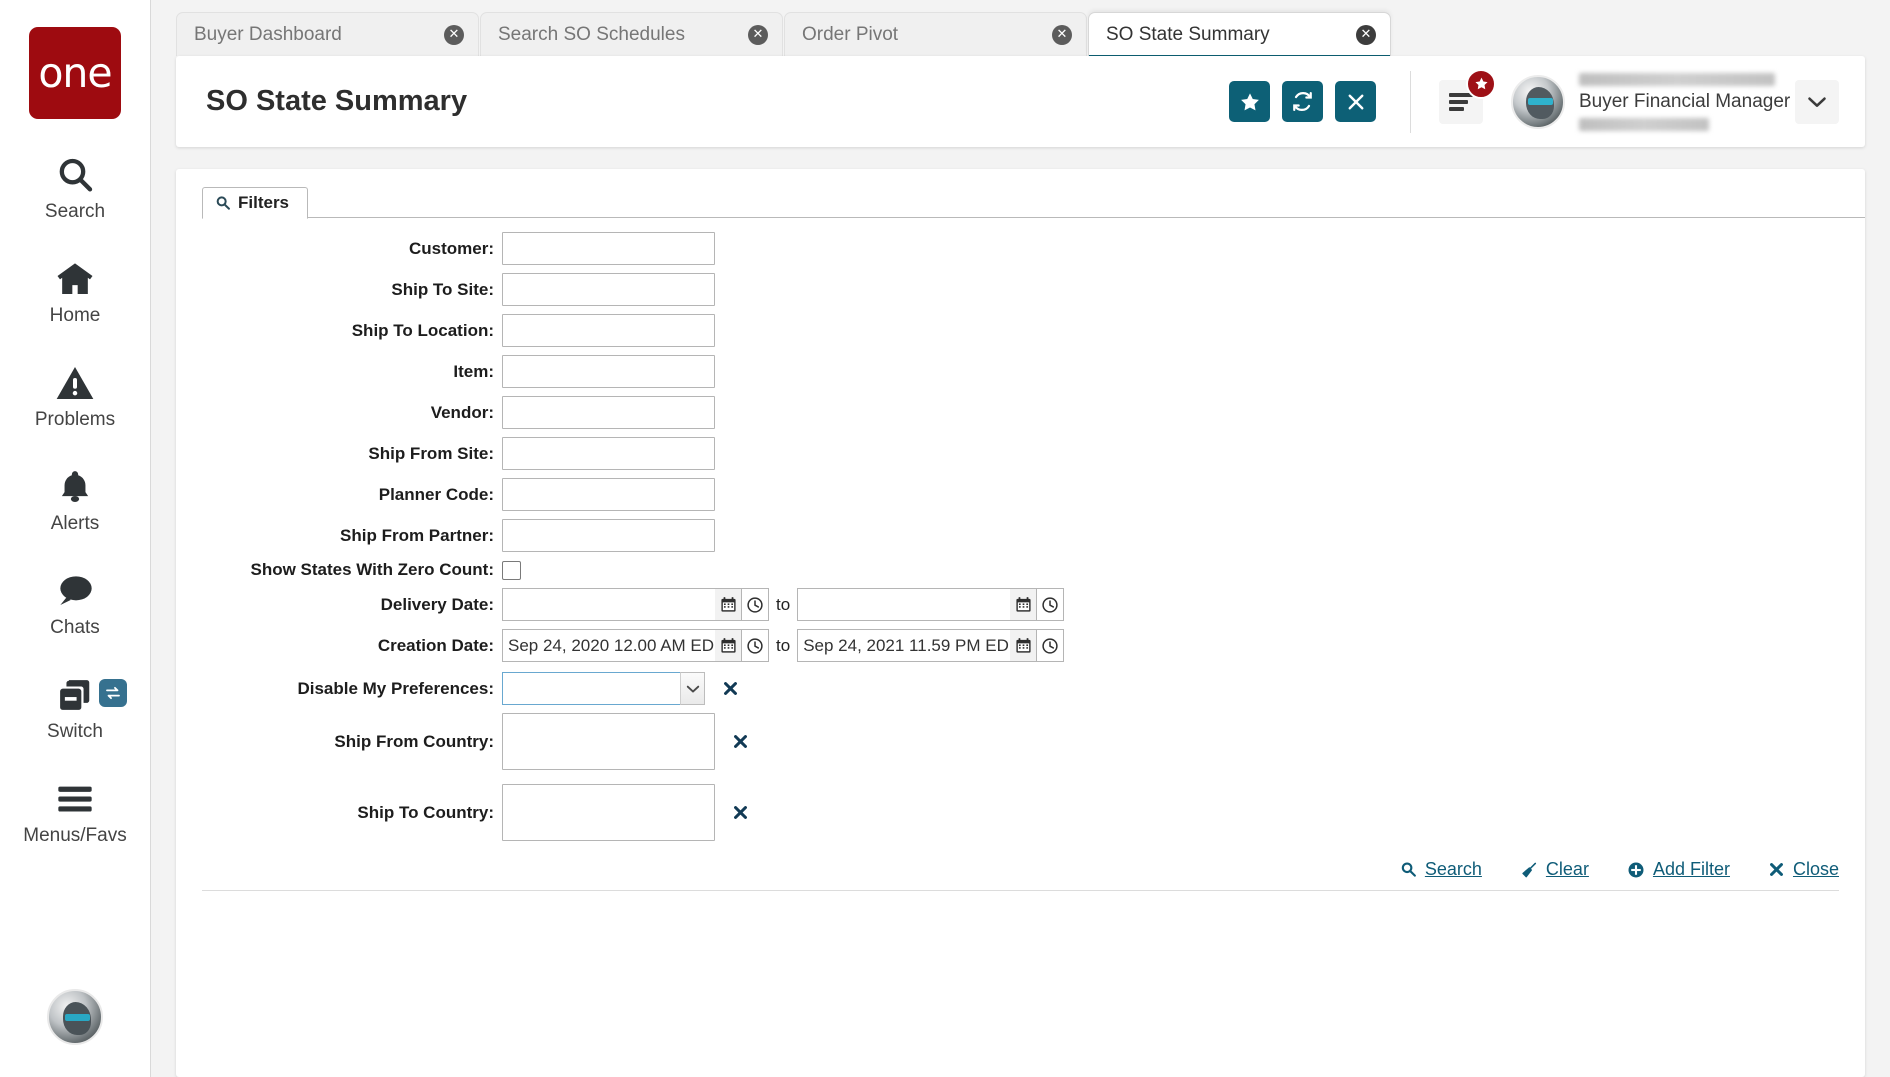 This screenshot has height=1077, width=1890. What do you see at coordinates (473, 371) in the screenshot?
I see `label-item: Item:` at bounding box center [473, 371].